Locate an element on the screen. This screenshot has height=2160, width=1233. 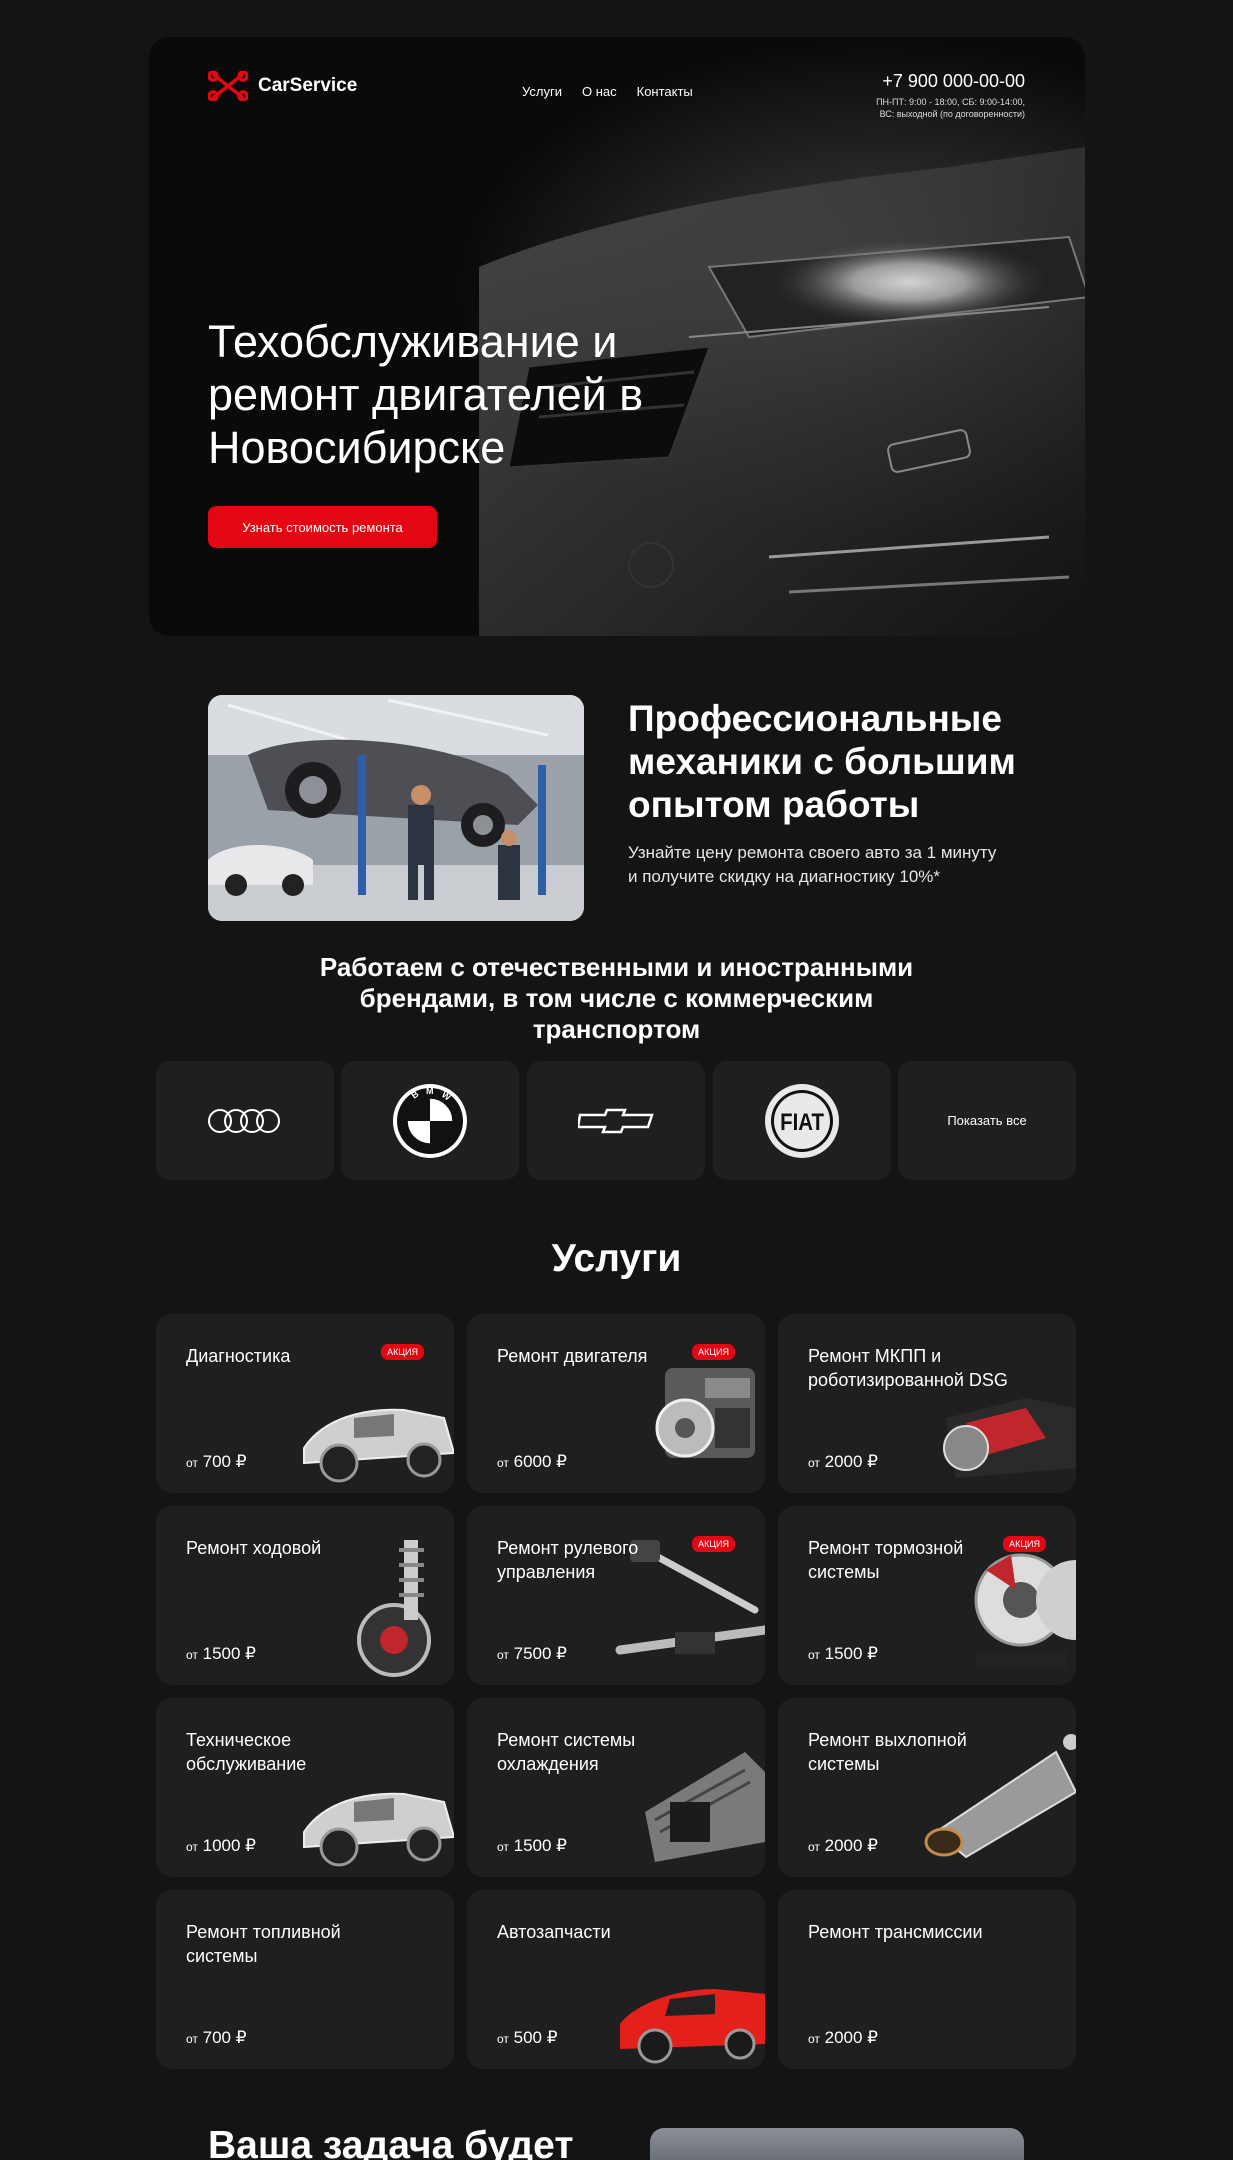
brand-card-fiat: FIAT is located at coordinates (802, 1120).